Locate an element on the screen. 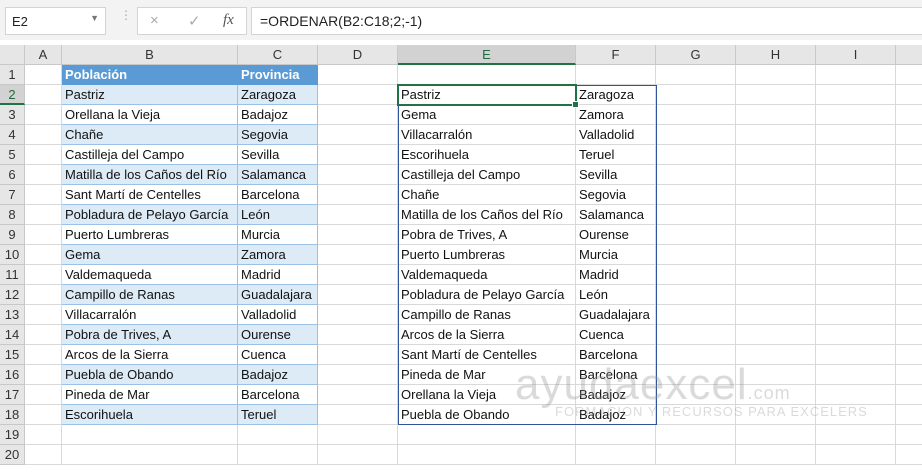  row-header-5: 5 is located at coordinates (12, 155).